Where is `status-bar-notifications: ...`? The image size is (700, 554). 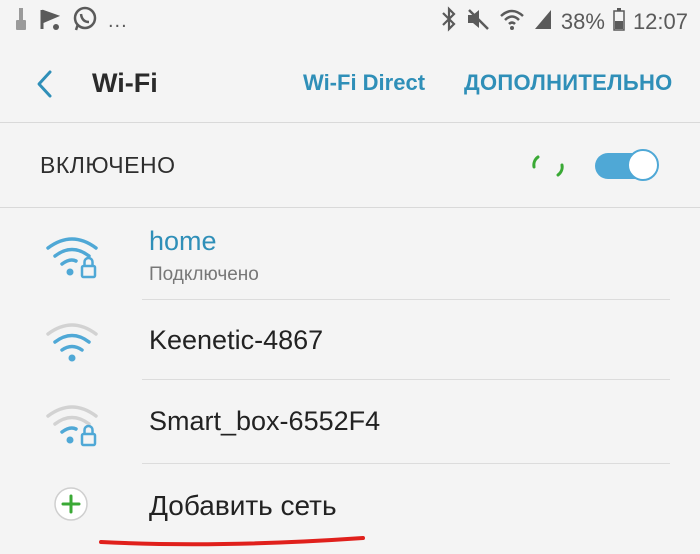
status-bar-notifications: ... is located at coordinates (71, 21).